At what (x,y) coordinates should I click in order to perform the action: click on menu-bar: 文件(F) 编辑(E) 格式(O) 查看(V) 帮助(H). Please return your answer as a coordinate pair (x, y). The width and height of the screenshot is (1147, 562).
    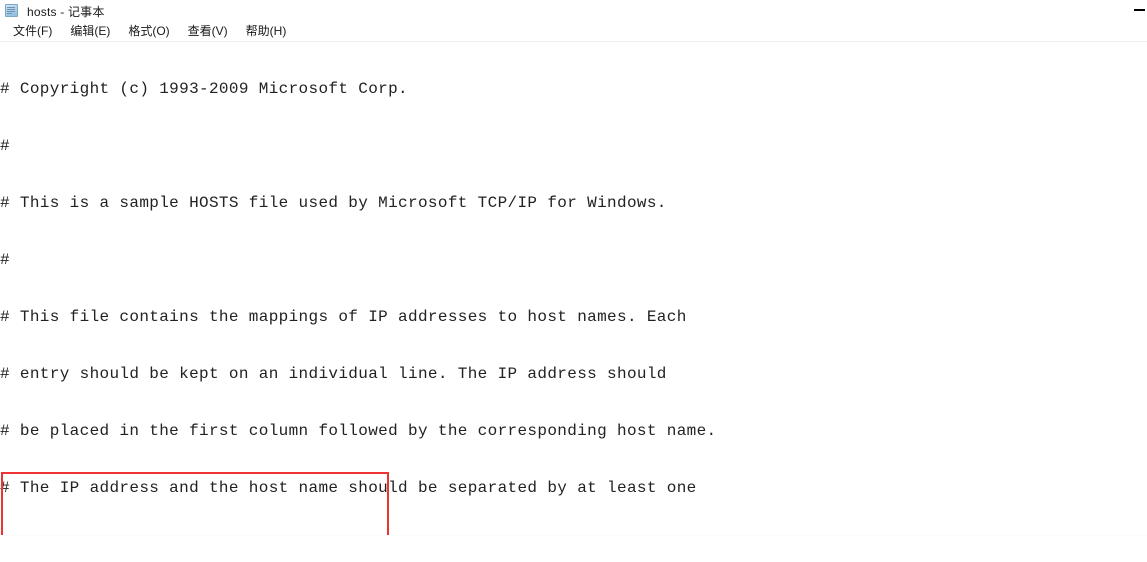
    Looking at the image, I should click on (573, 31).